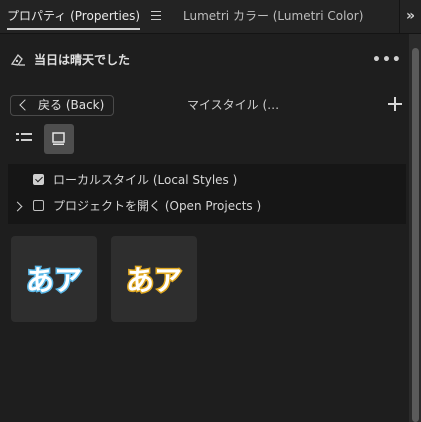  I want to click on back-button: 戻る (Back), so click(62, 105).